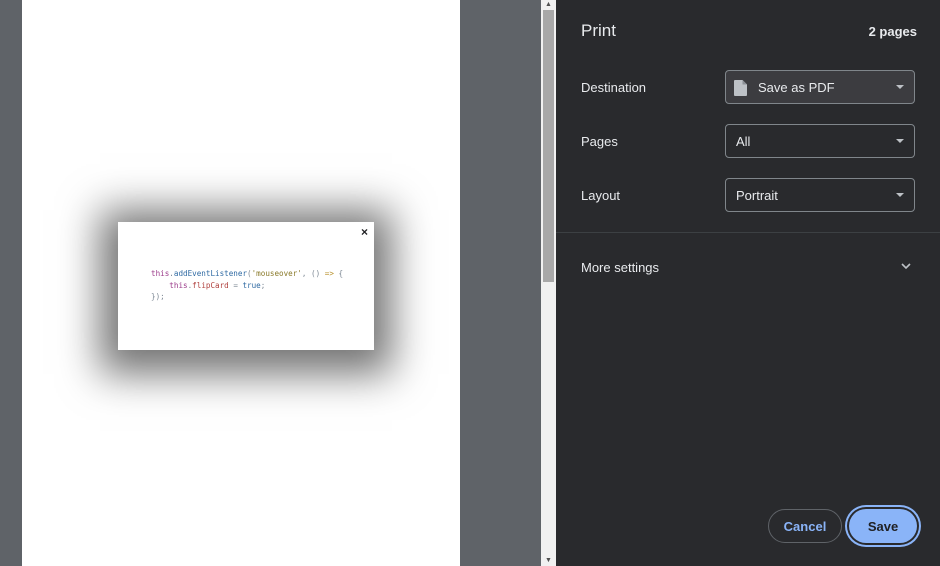  Describe the element at coordinates (548, 561) in the screenshot. I see `scroll-down-arrow-icon: ▼` at that location.